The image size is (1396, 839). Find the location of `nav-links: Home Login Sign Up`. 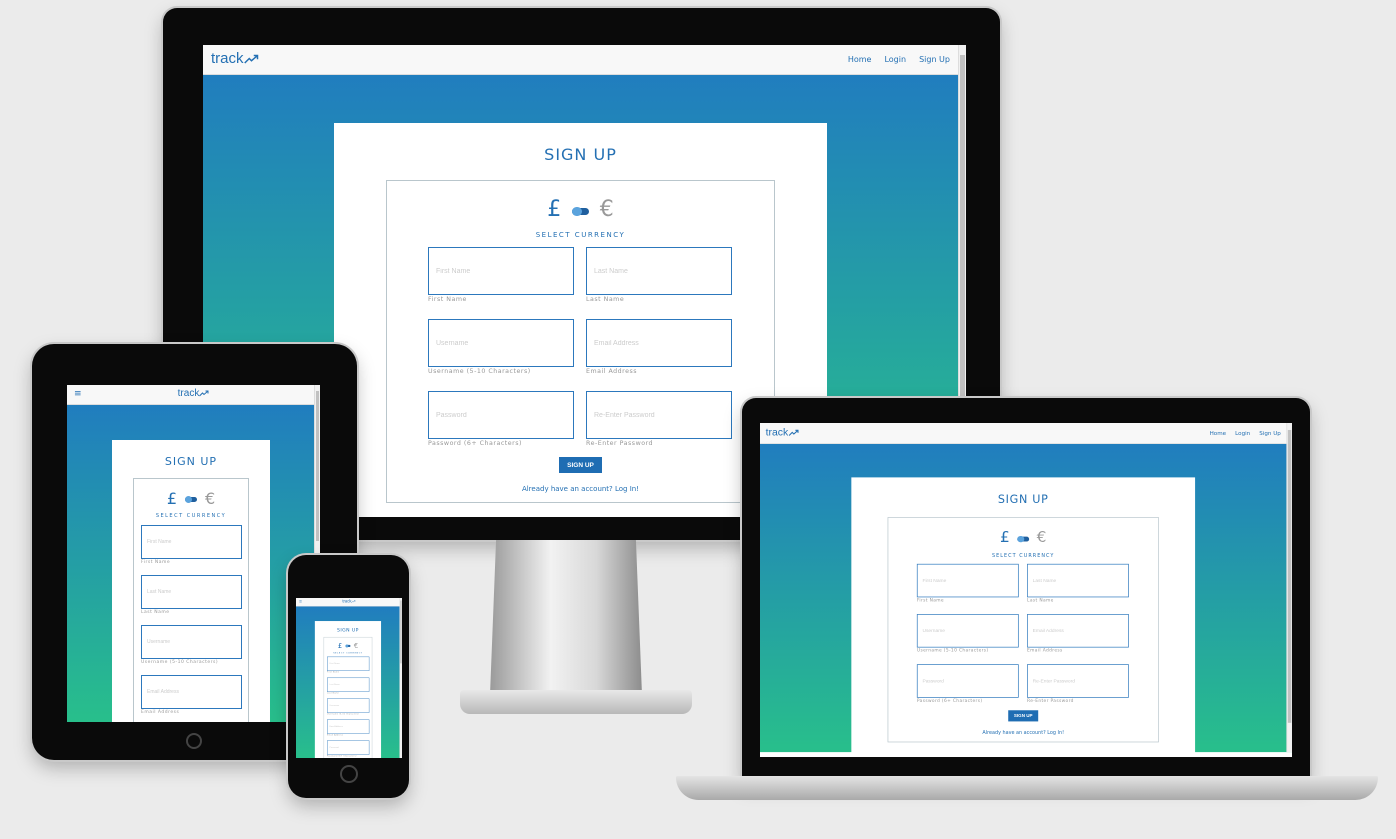

nav-links: Home Login Sign Up is located at coordinates (1245, 433).